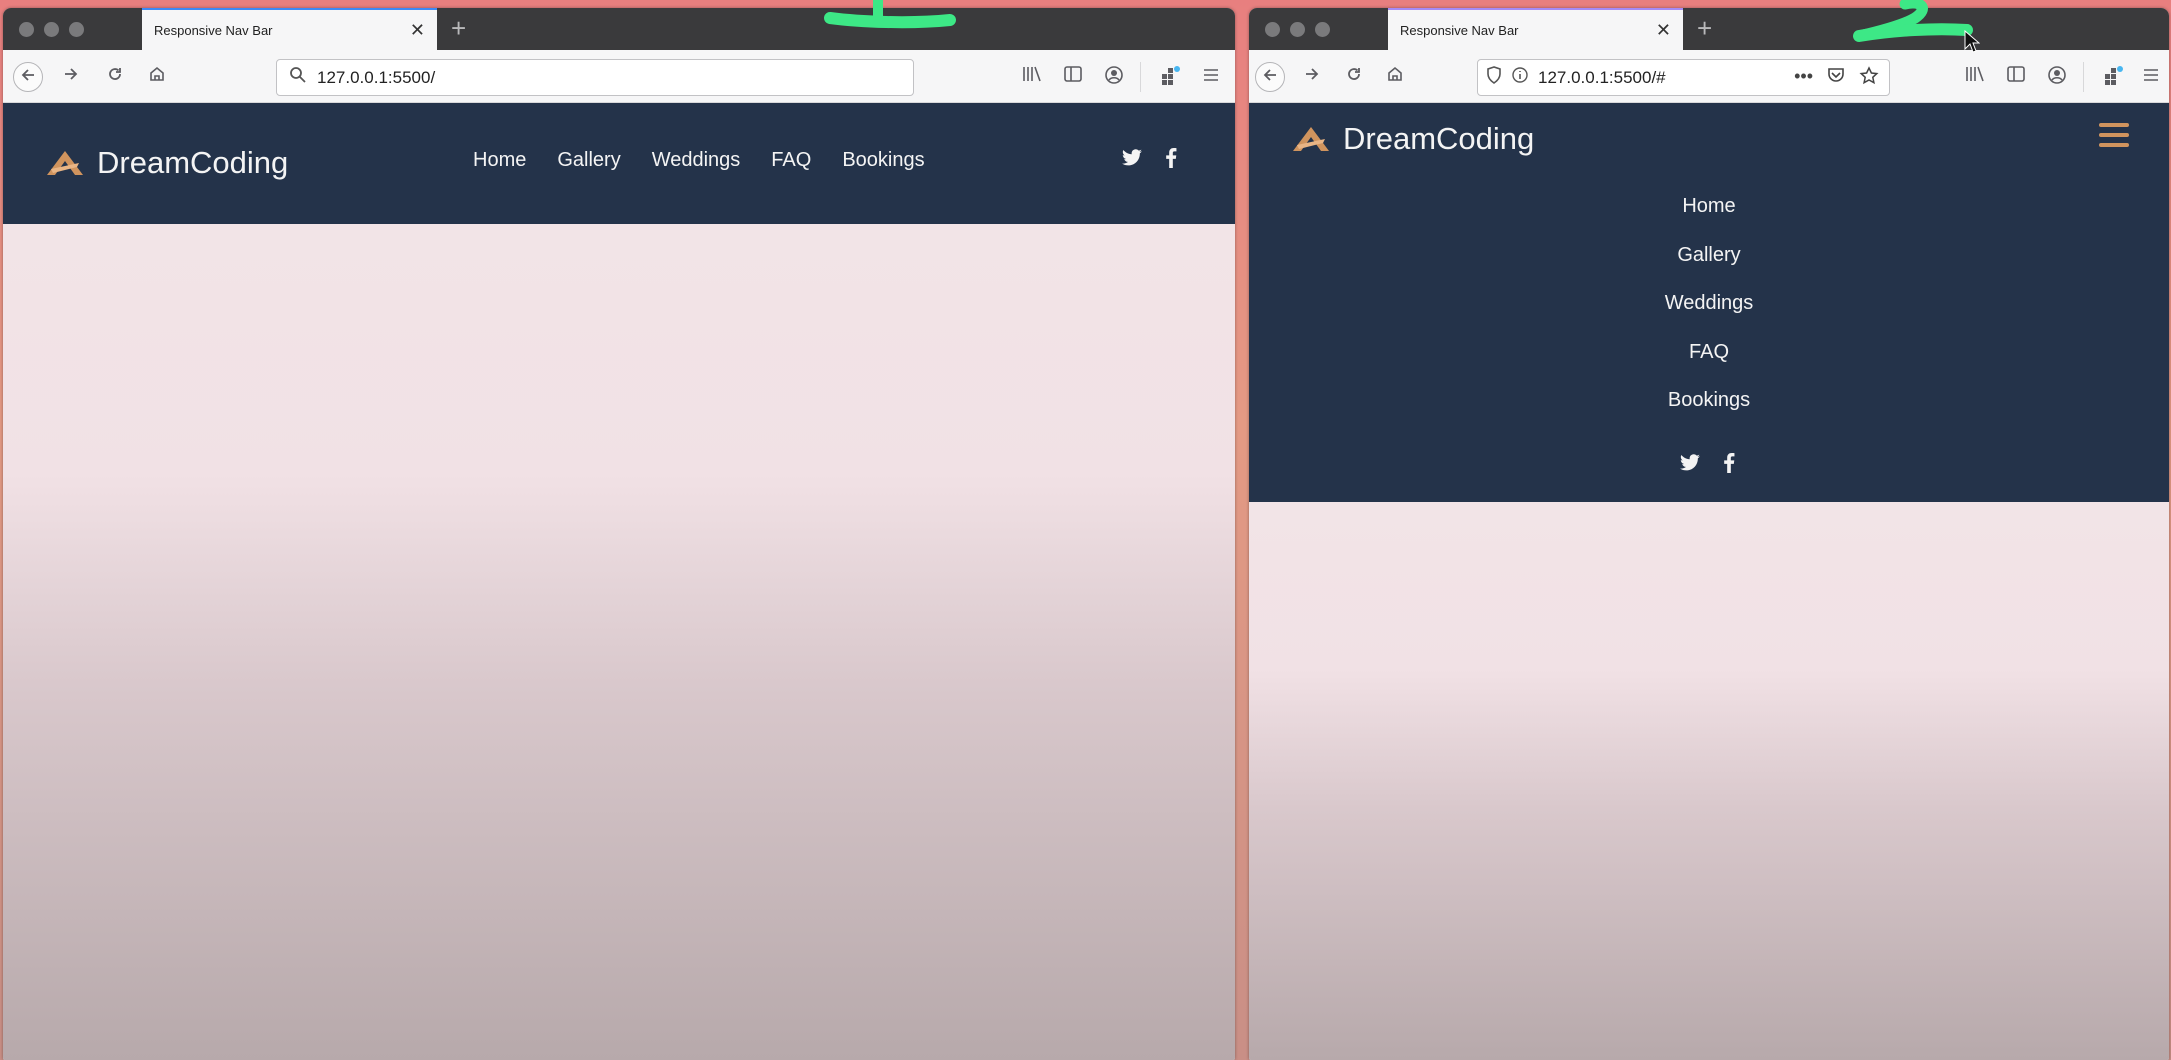  I want to click on browser-toolbar: 127.0.0.1:5500/, so click(619, 76).